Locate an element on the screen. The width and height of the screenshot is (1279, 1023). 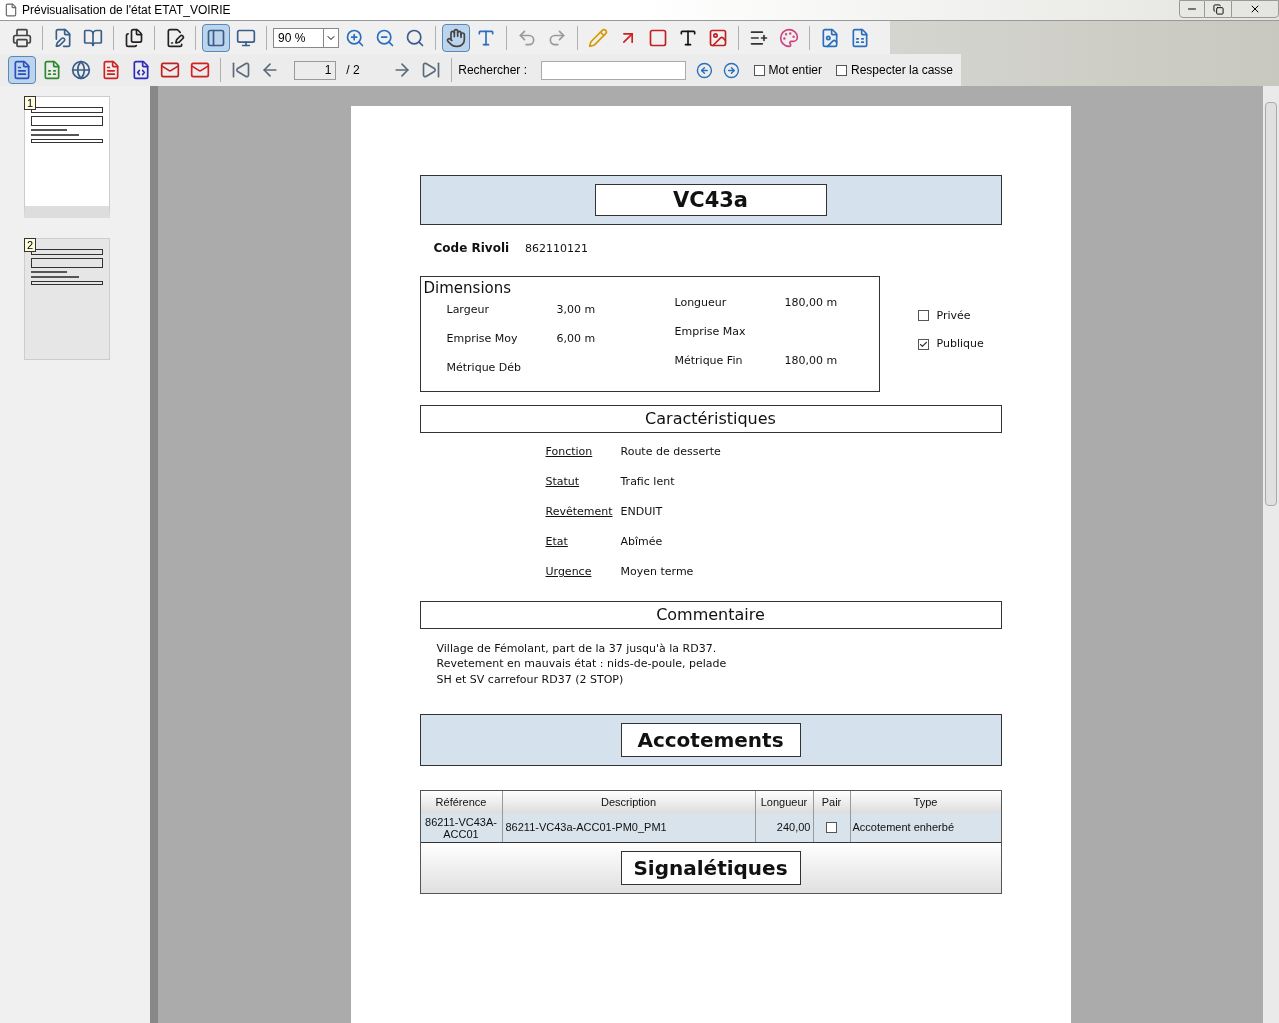
field-value: Moyen terme is located at coordinates (657, 572).